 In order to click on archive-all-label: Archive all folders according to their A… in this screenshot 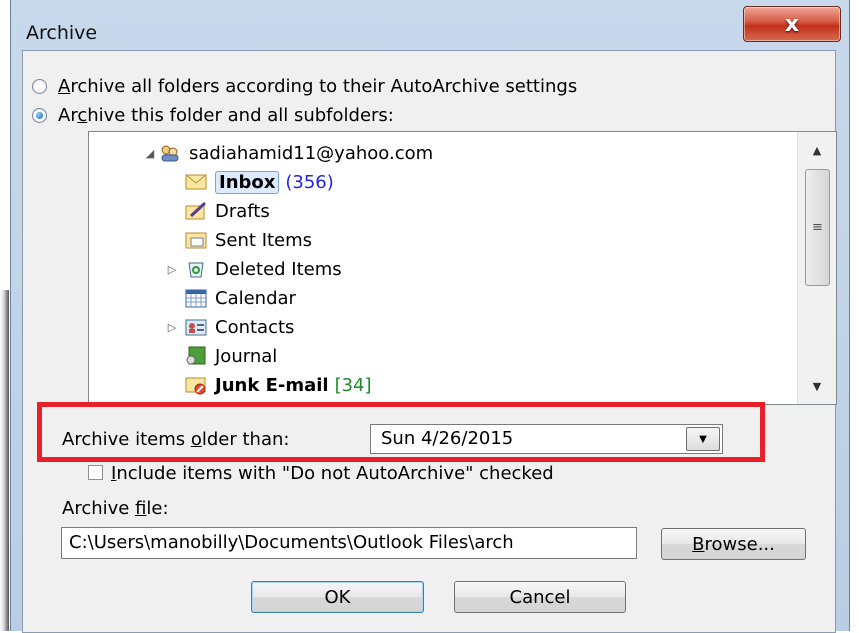, I will do `click(318, 86)`.